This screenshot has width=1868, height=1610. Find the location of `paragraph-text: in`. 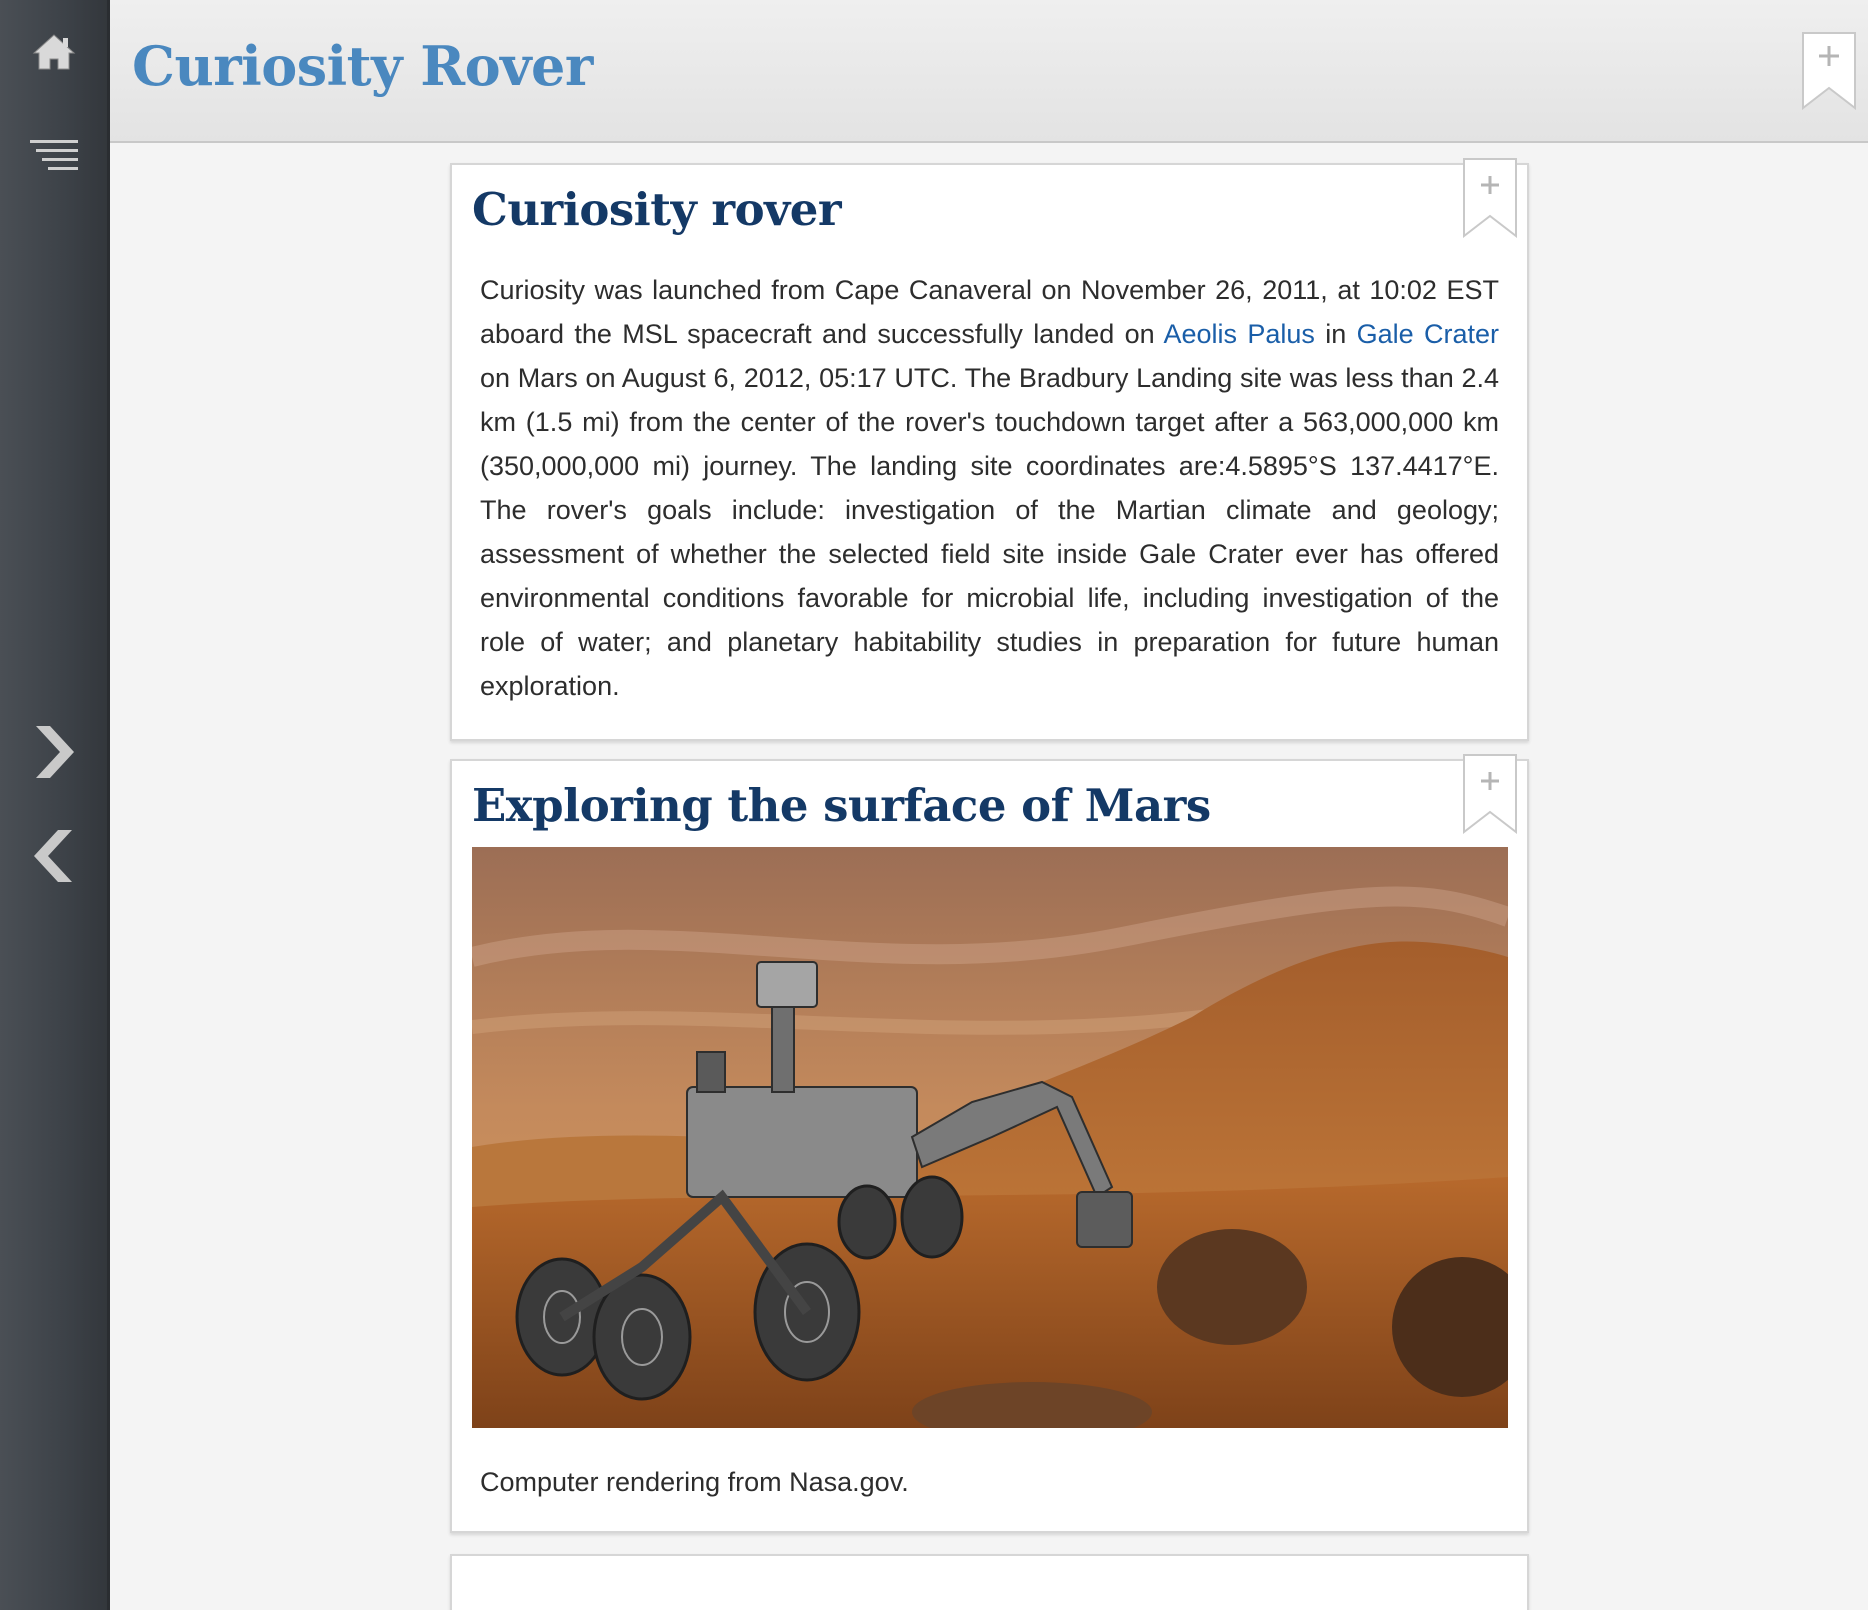

paragraph-text: in is located at coordinates (1335, 334).